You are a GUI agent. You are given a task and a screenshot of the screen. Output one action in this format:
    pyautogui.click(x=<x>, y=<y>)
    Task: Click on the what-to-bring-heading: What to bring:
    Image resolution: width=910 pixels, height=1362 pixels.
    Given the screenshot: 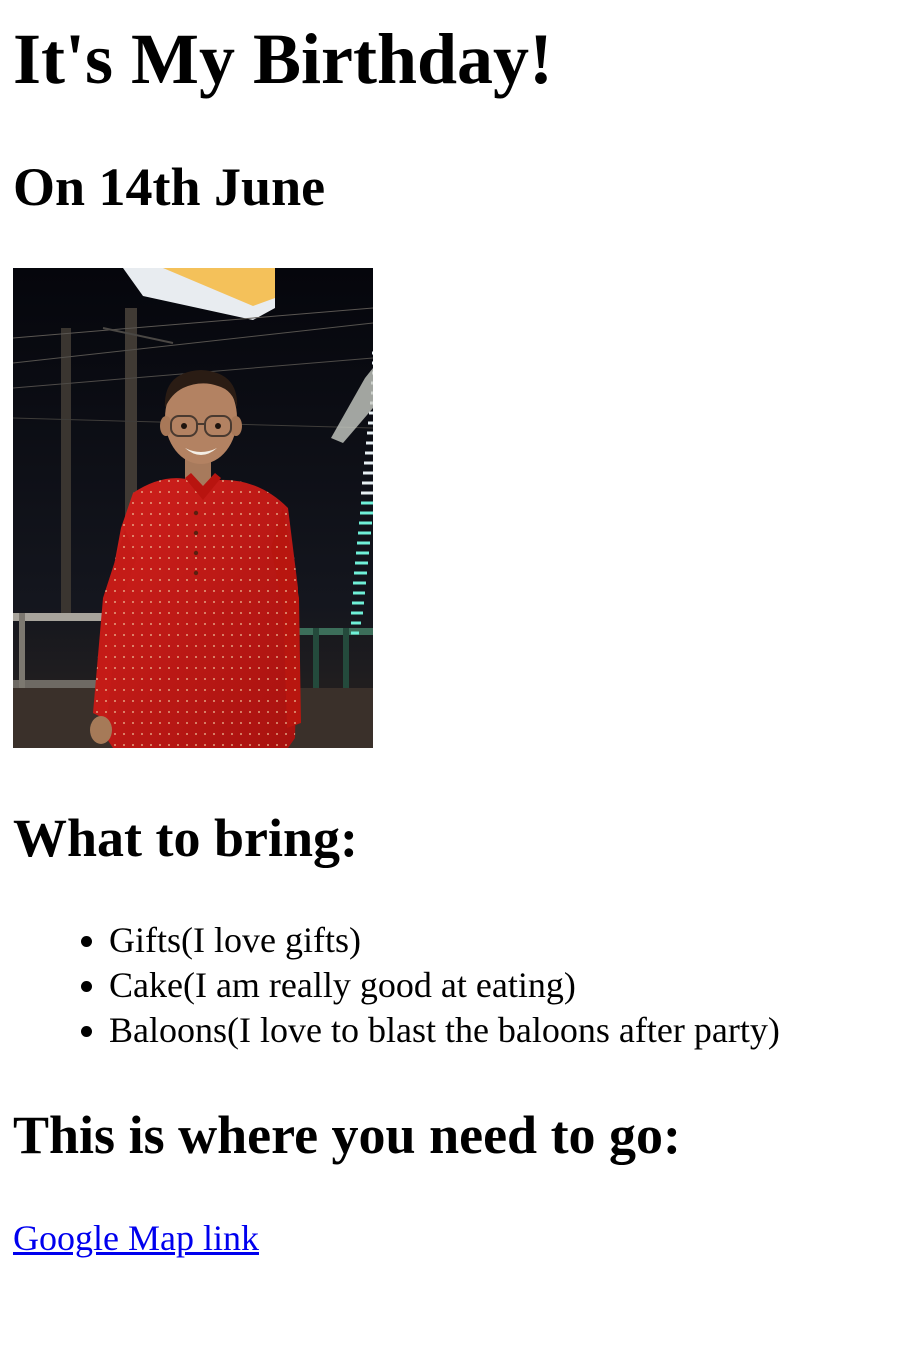 What is the action you would take?
    pyautogui.click(x=186, y=838)
    